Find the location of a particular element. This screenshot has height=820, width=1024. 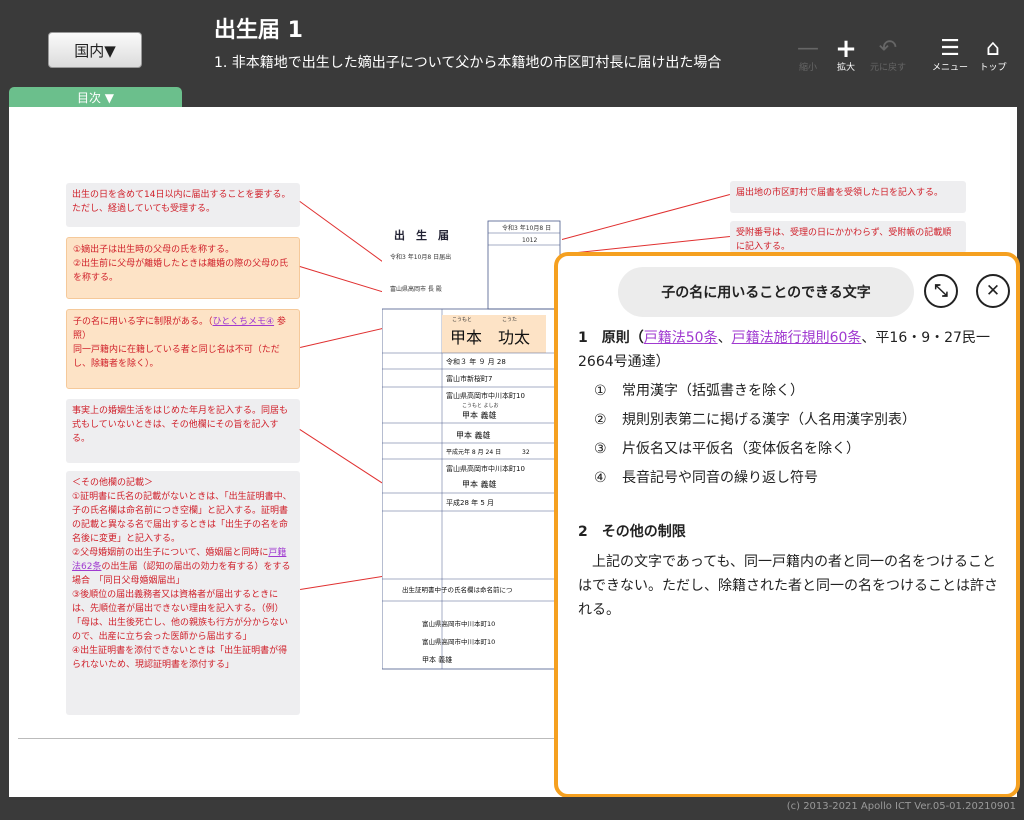

undo-button: ↶ 元に戻す is located at coordinates (888, 56).